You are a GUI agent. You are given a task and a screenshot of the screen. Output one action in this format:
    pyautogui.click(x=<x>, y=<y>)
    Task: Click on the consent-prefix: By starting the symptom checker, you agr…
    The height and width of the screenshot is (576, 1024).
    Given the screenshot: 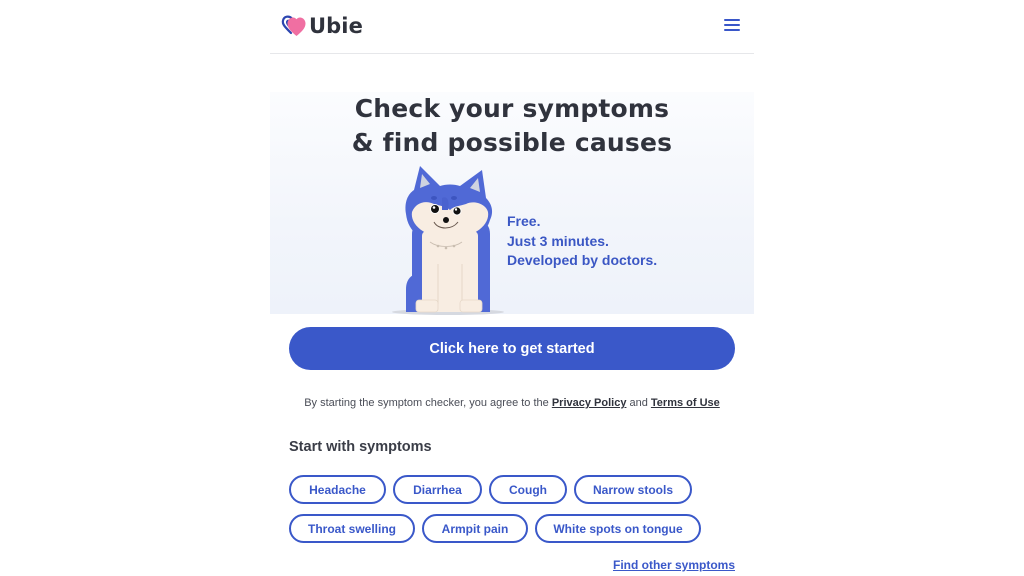 What is the action you would take?
    pyautogui.click(x=428, y=403)
    